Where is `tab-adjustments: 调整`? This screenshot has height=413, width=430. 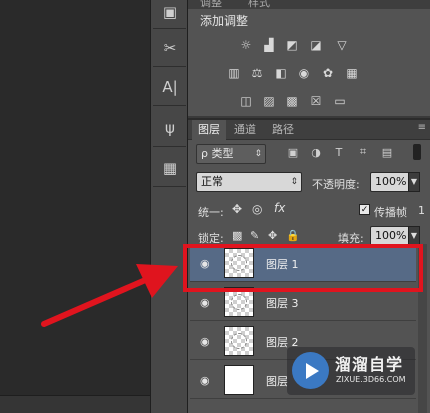 tab-adjustments: 调整 is located at coordinates (211, 4).